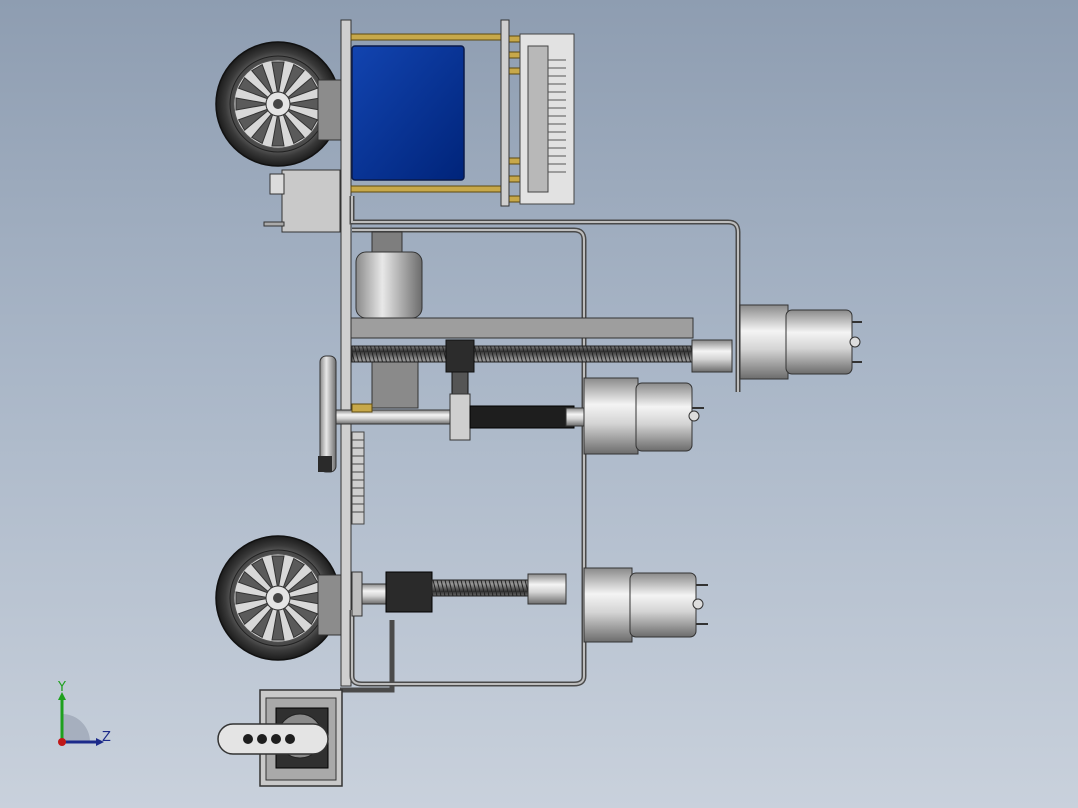  I want to click on middle-screw-sleeve, so click(522, 417).